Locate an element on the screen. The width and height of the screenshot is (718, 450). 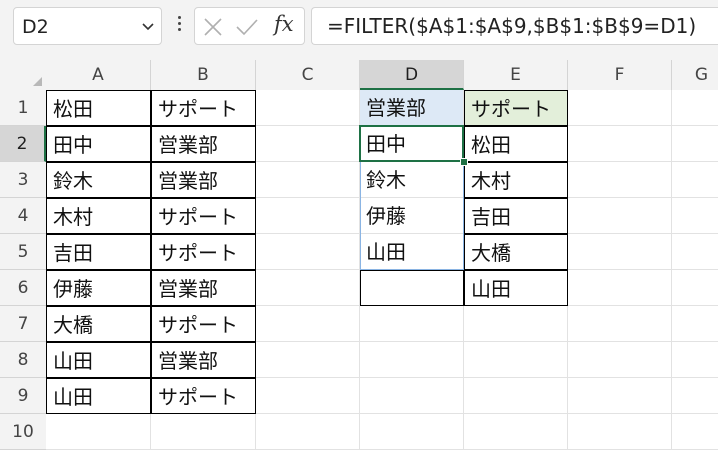
cell-c6 is located at coordinates (308, 288).